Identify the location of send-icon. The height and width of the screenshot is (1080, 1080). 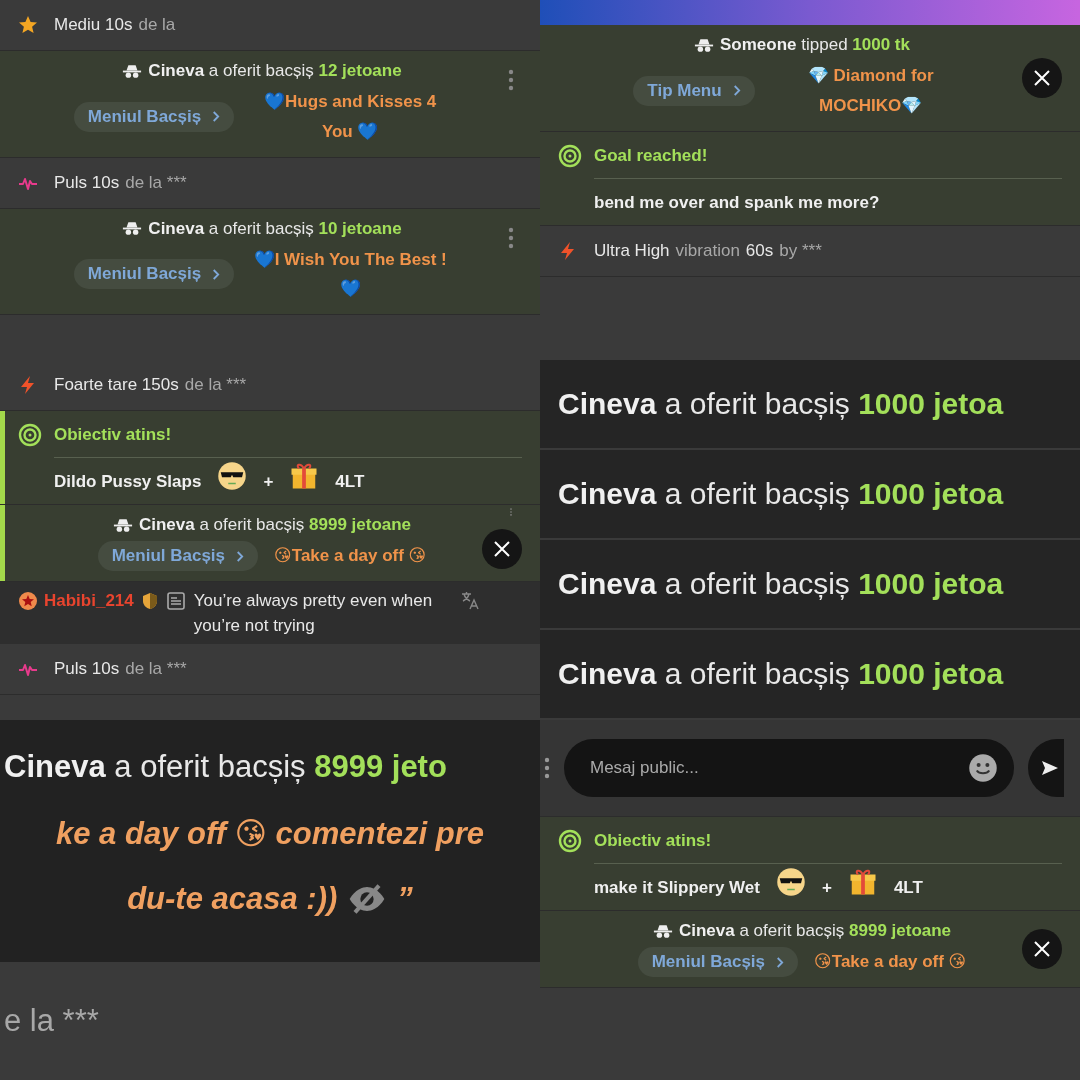
(1050, 768).